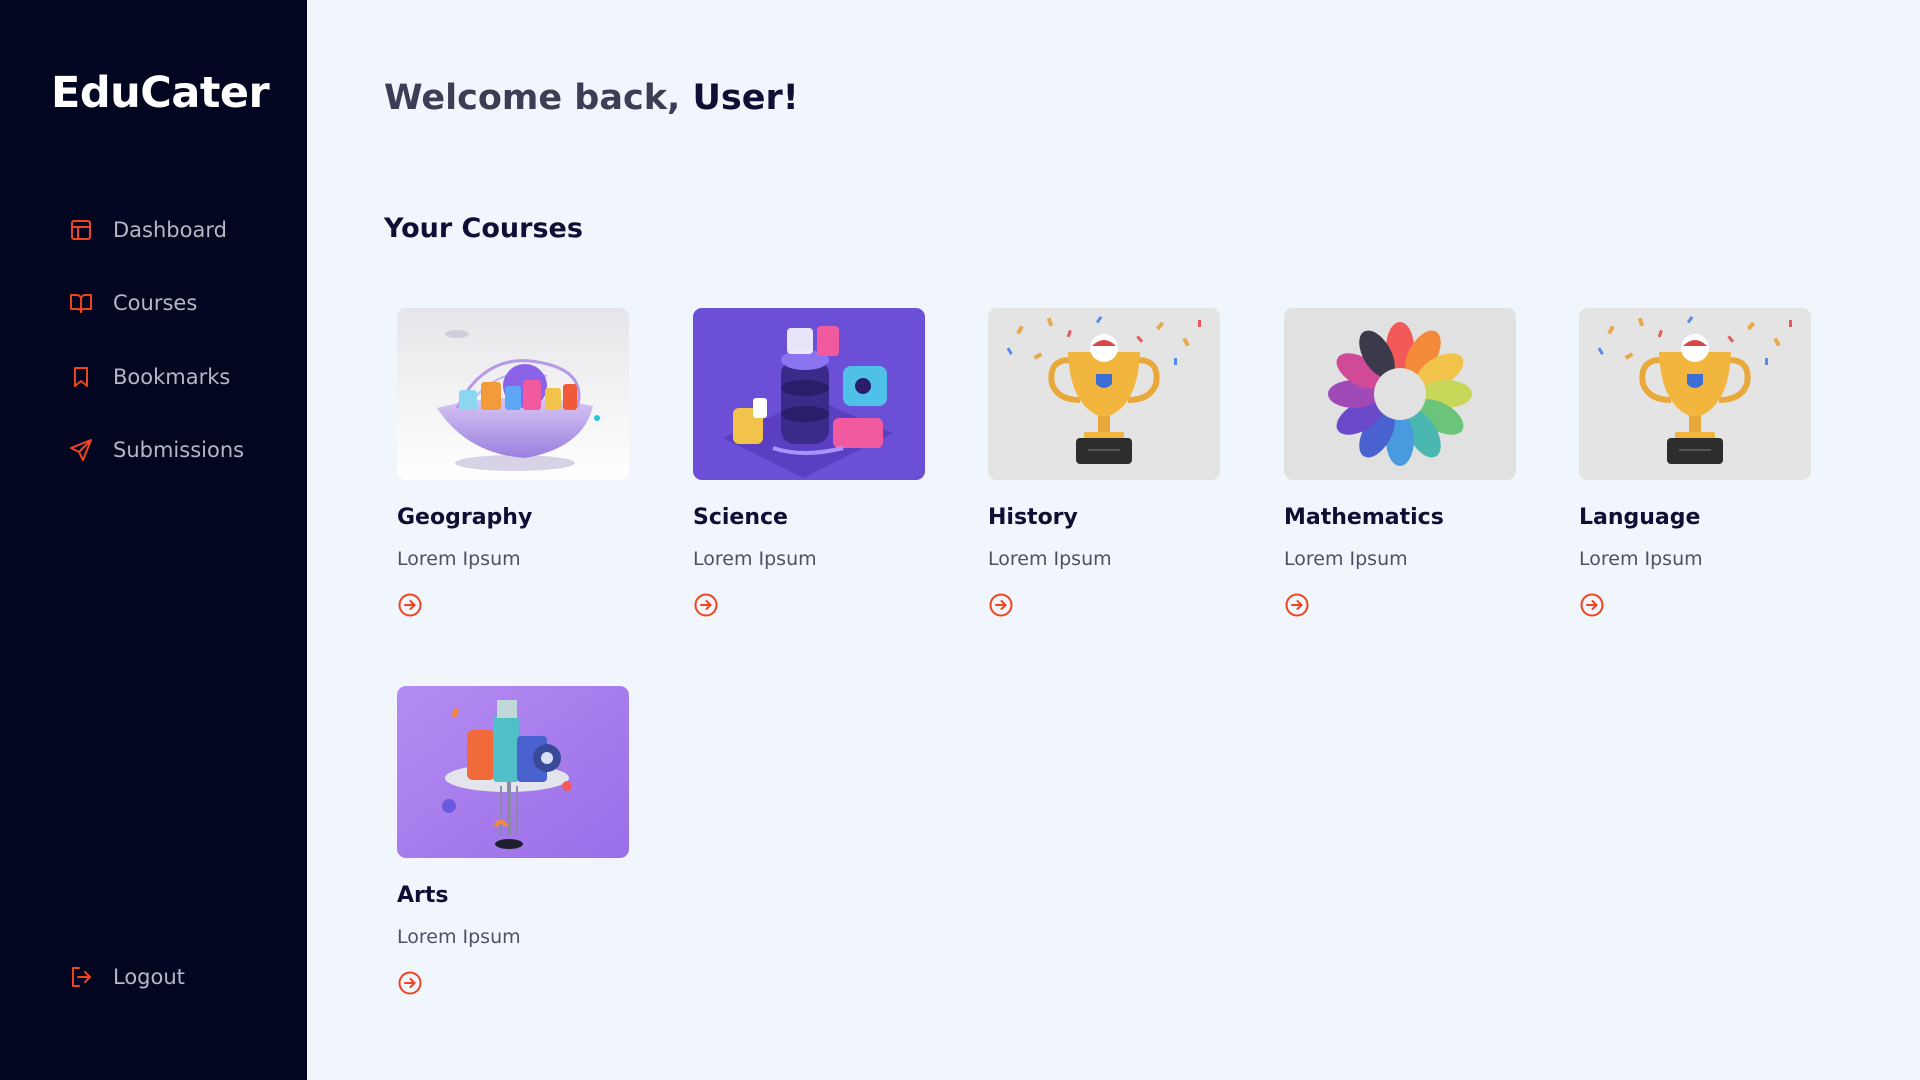  Describe the element at coordinates (745, 98) in the screenshot. I see `welcome-user: User!` at that location.